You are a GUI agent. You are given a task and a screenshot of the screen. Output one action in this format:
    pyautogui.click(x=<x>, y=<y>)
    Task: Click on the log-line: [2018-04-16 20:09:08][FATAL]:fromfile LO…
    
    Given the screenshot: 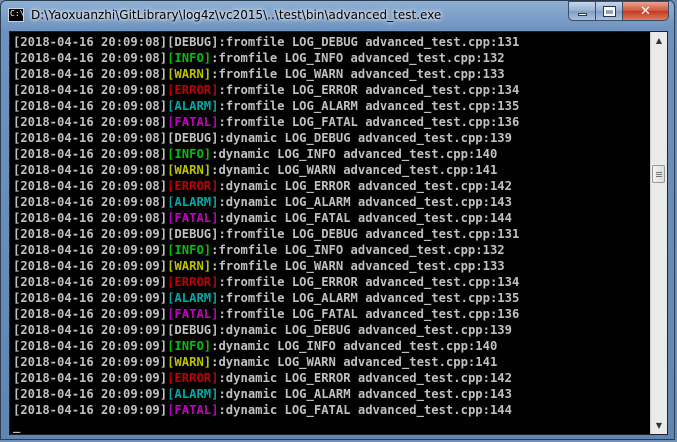 What is the action you would take?
    pyautogui.click(x=331, y=122)
    